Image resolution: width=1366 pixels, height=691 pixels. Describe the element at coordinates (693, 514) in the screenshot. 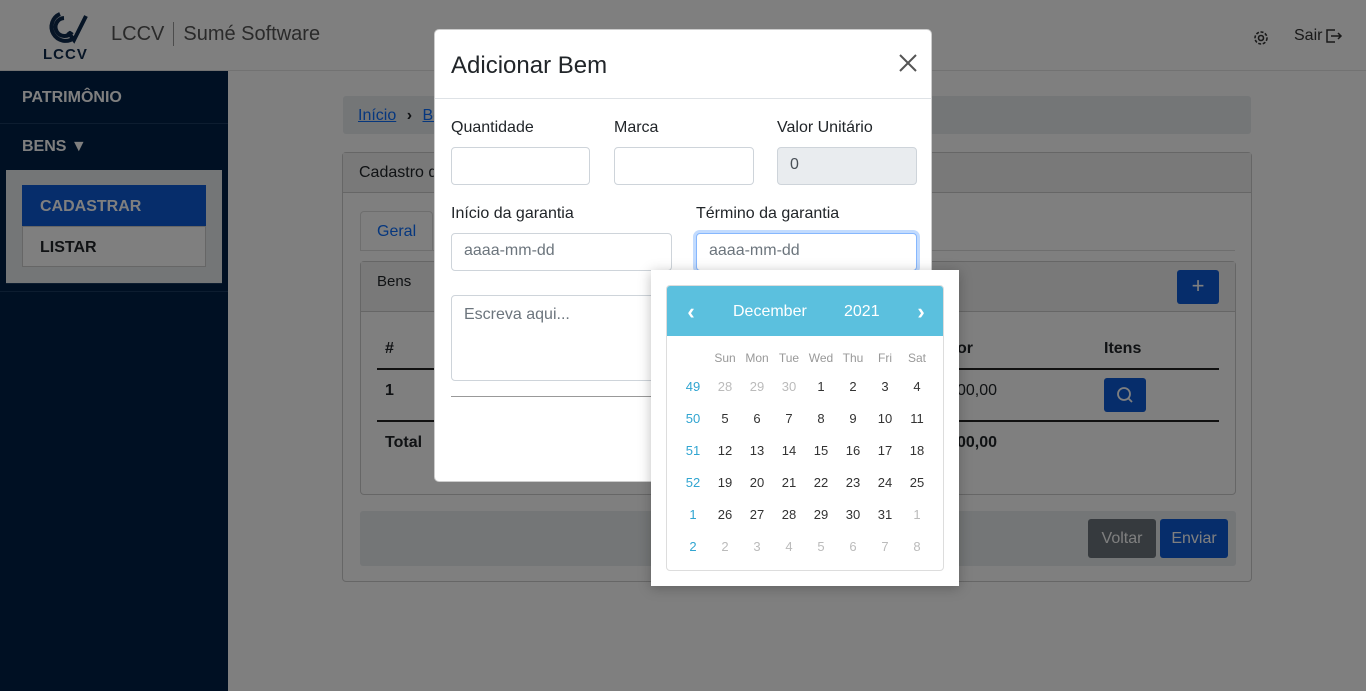

I see `week-number: 1` at that location.